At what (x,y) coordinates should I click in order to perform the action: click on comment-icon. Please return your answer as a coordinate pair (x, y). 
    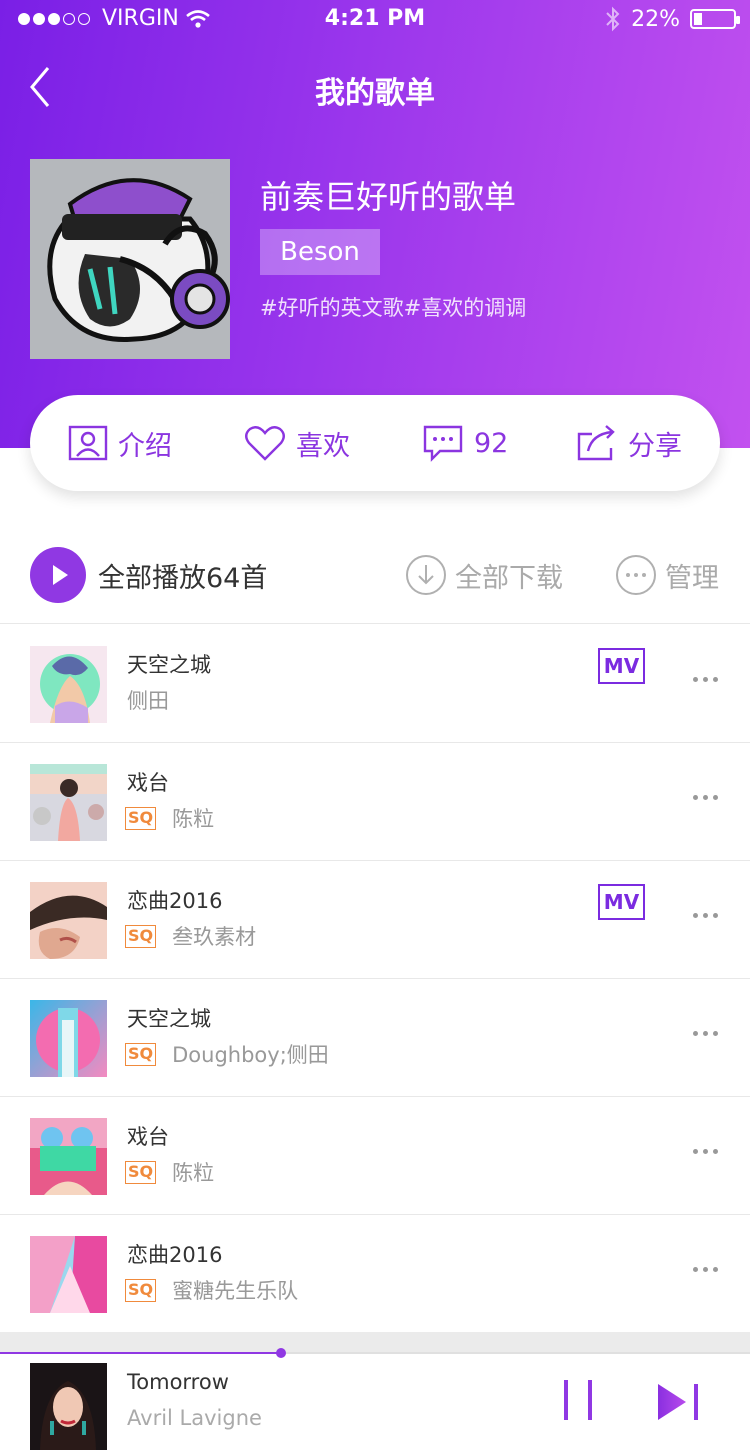
    Looking at the image, I should click on (443, 443).